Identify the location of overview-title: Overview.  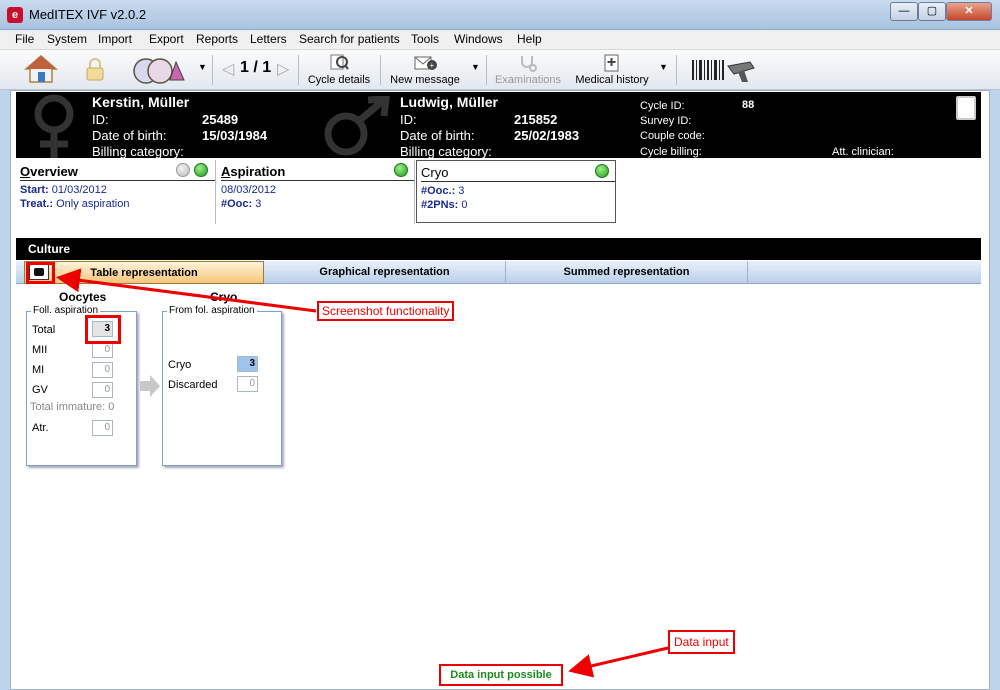
(49, 171).